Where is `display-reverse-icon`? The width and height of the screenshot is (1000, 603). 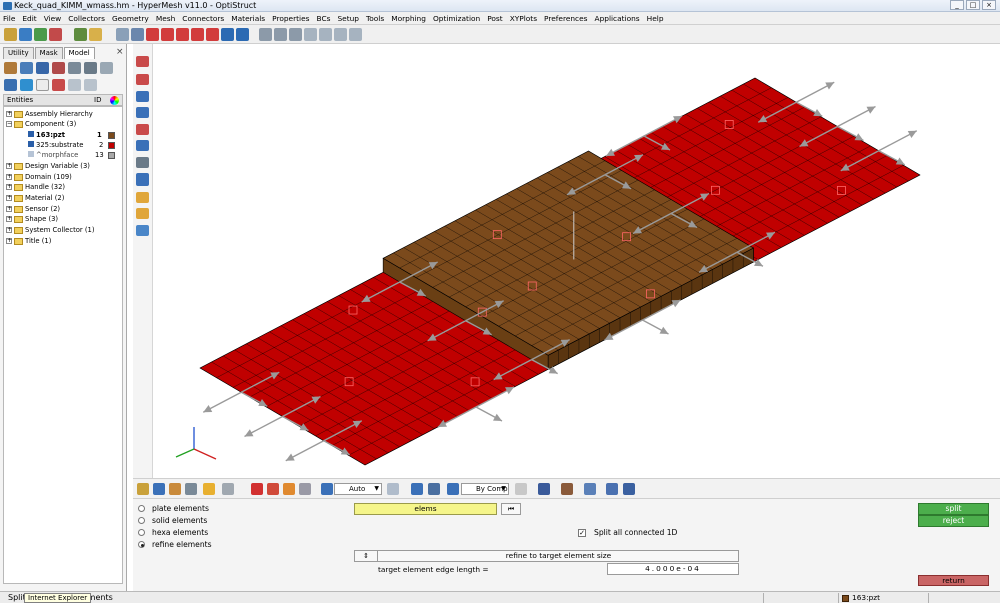 display-reverse-icon is located at coordinates (42, 68).